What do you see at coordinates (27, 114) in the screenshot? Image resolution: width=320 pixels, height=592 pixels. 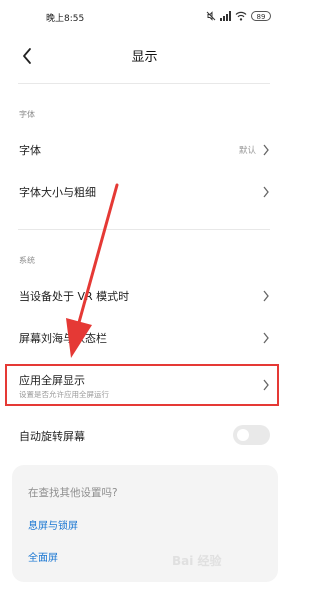 I see `section-label-font: 字体` at bounding box center [27, 114].